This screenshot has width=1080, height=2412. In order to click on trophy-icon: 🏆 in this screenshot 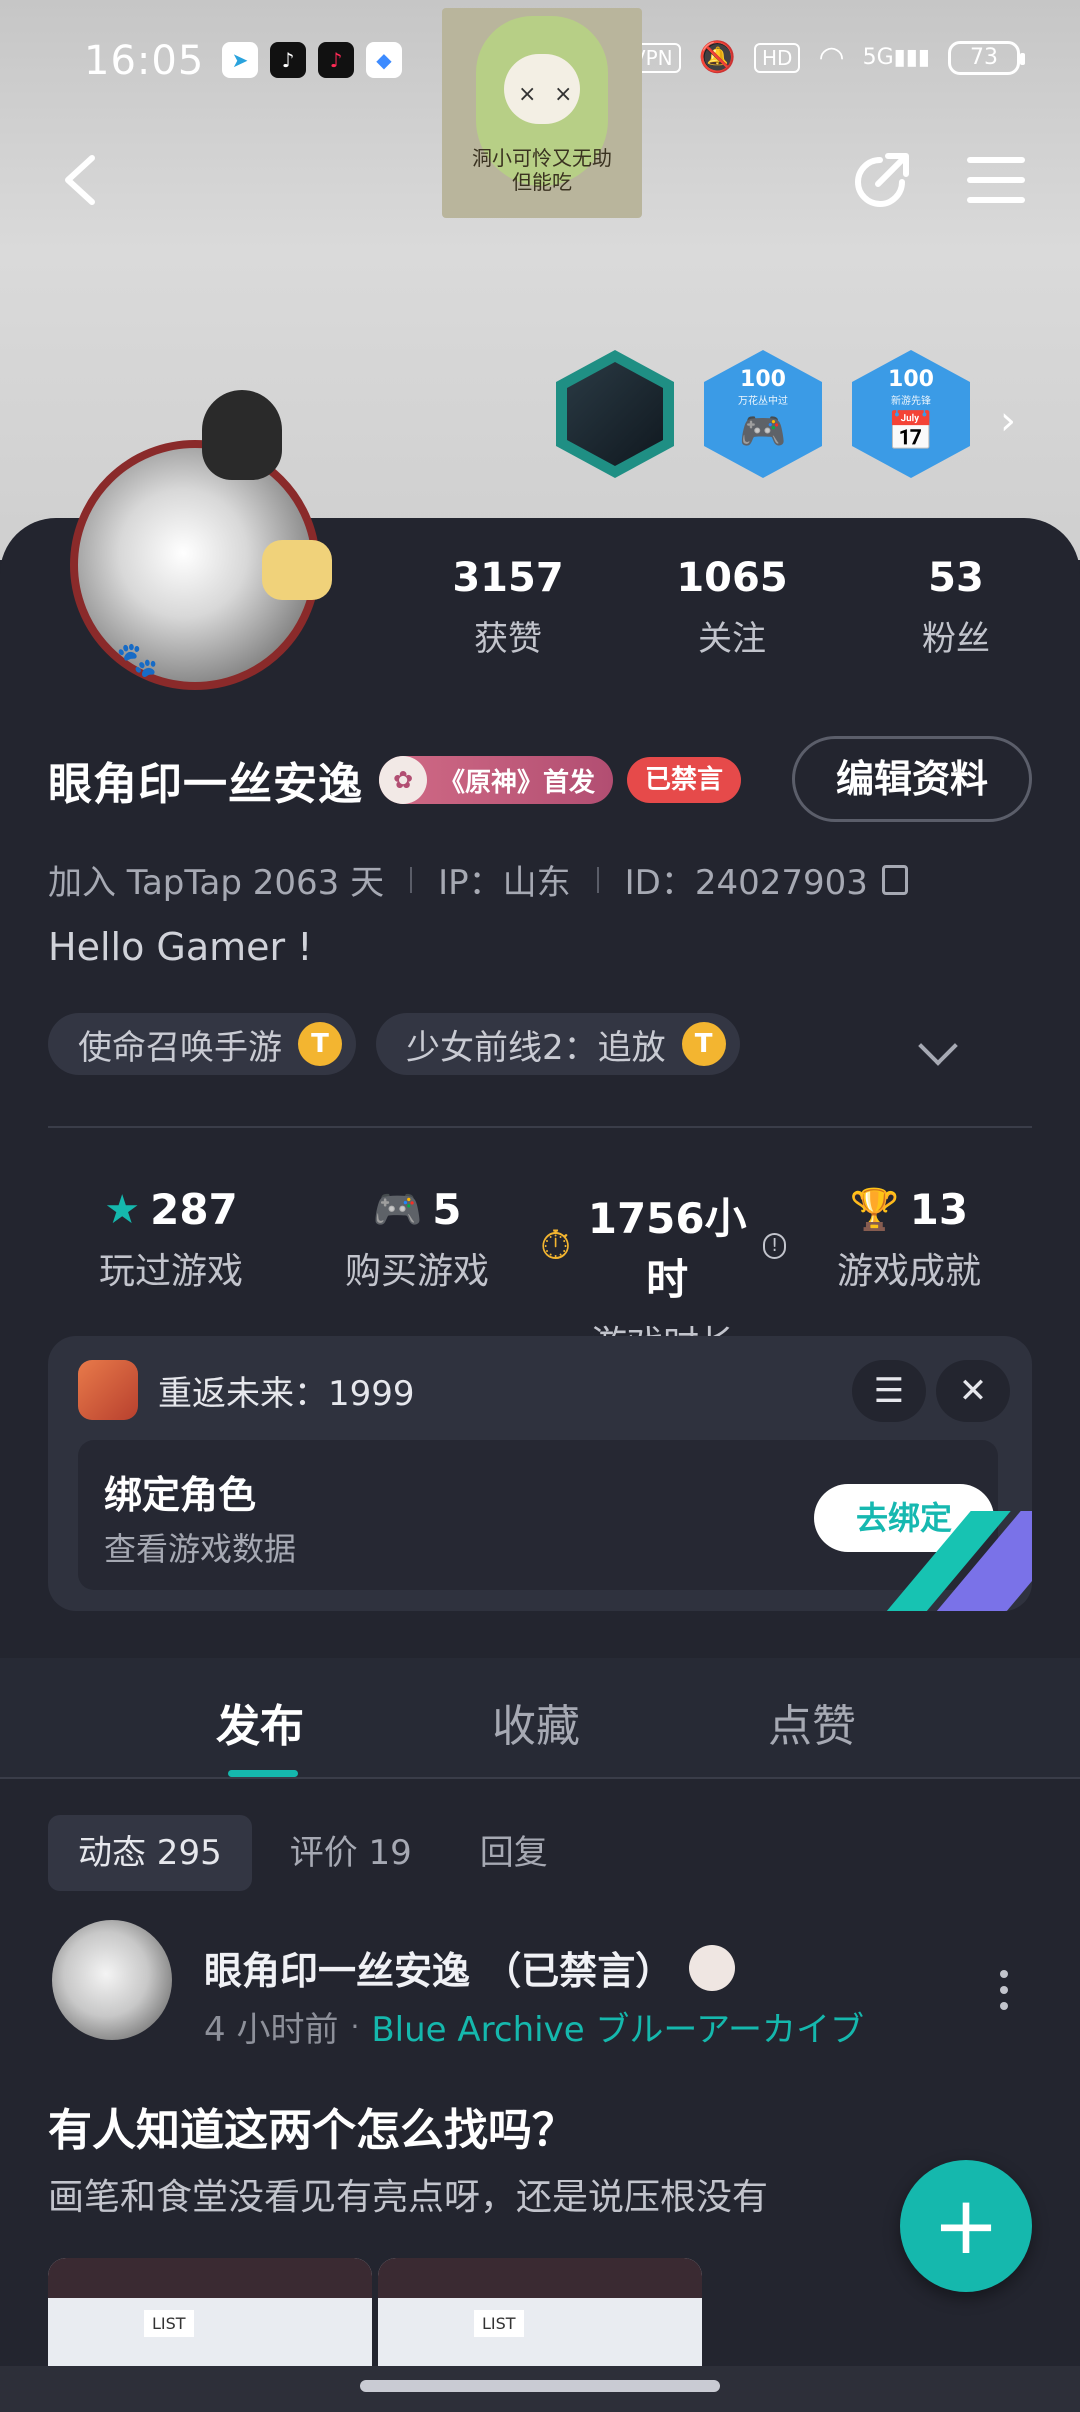, I will do `click(874, 1210)`.